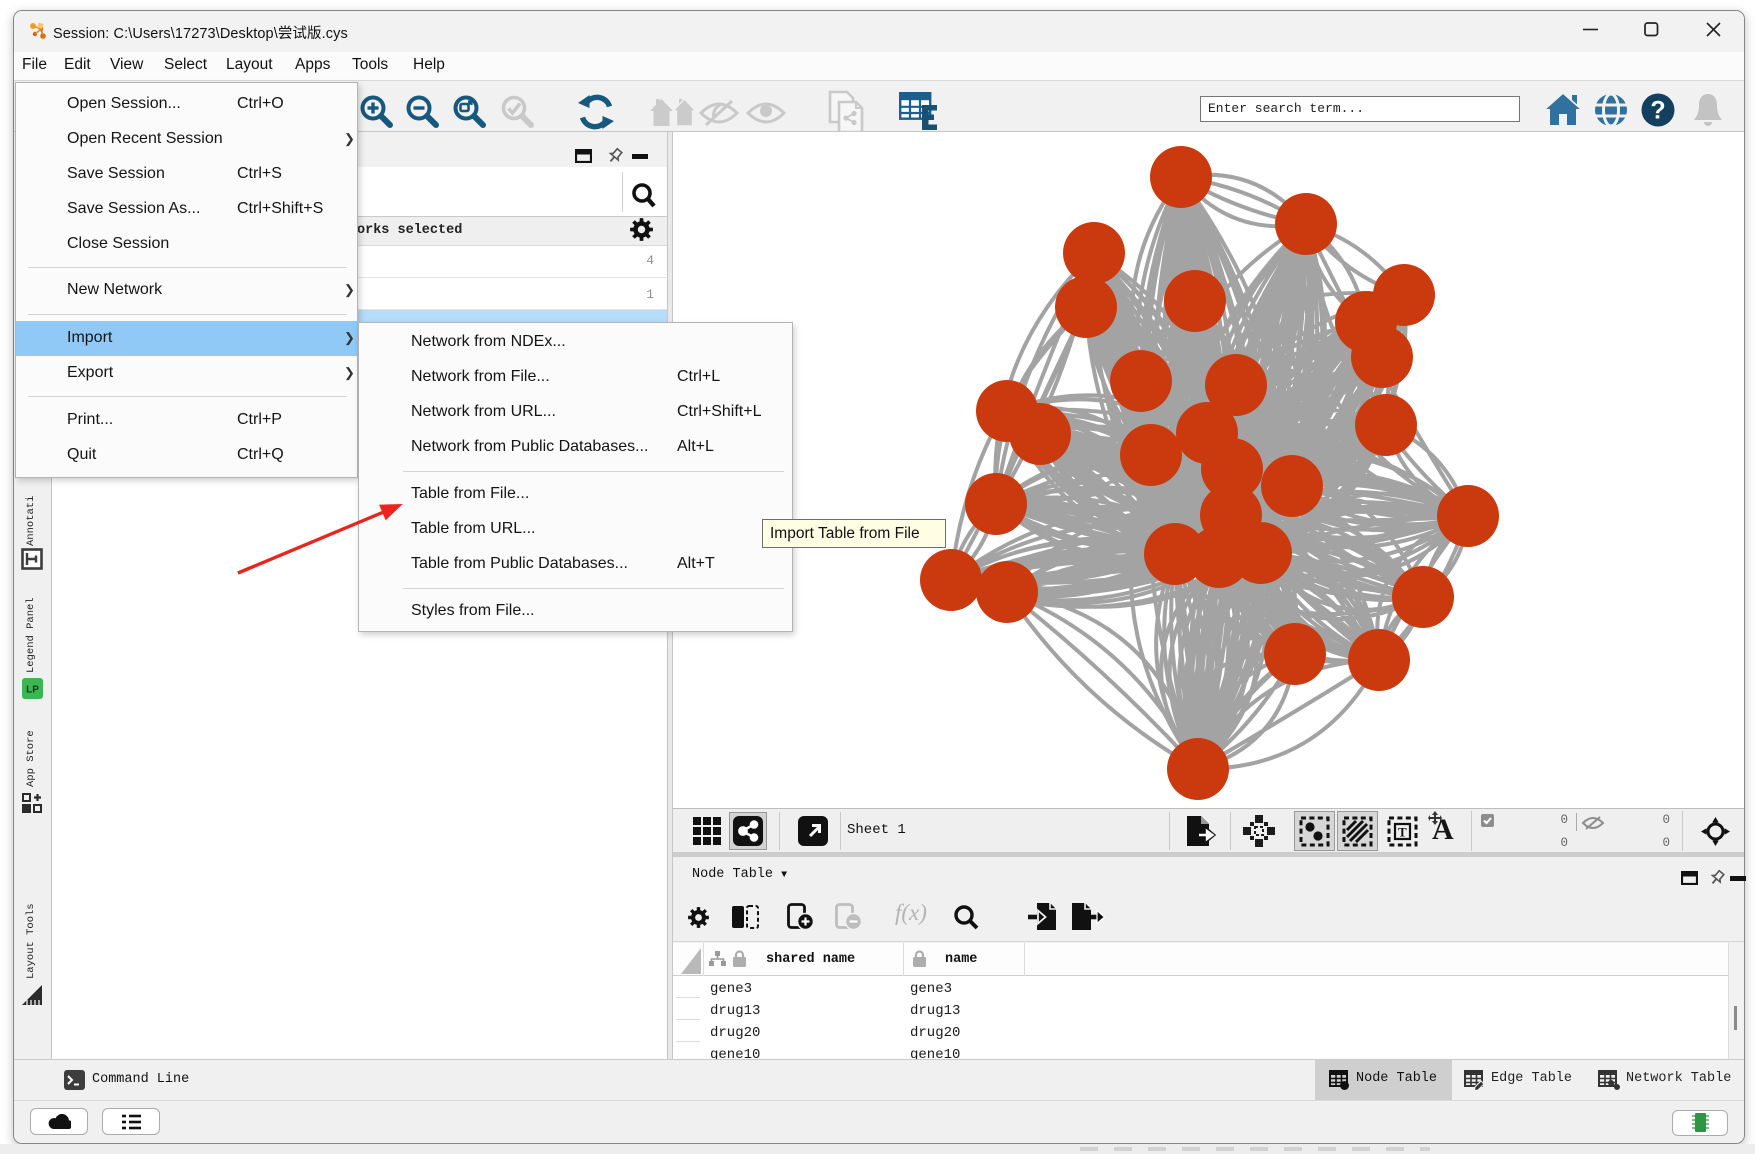 Image resolution: width=1755 pixels, height=1154 pixels. What do you see at coordinates (32, 690) in the screenshot?
I see `svg-text: LP` at bounding box center [32, 690].